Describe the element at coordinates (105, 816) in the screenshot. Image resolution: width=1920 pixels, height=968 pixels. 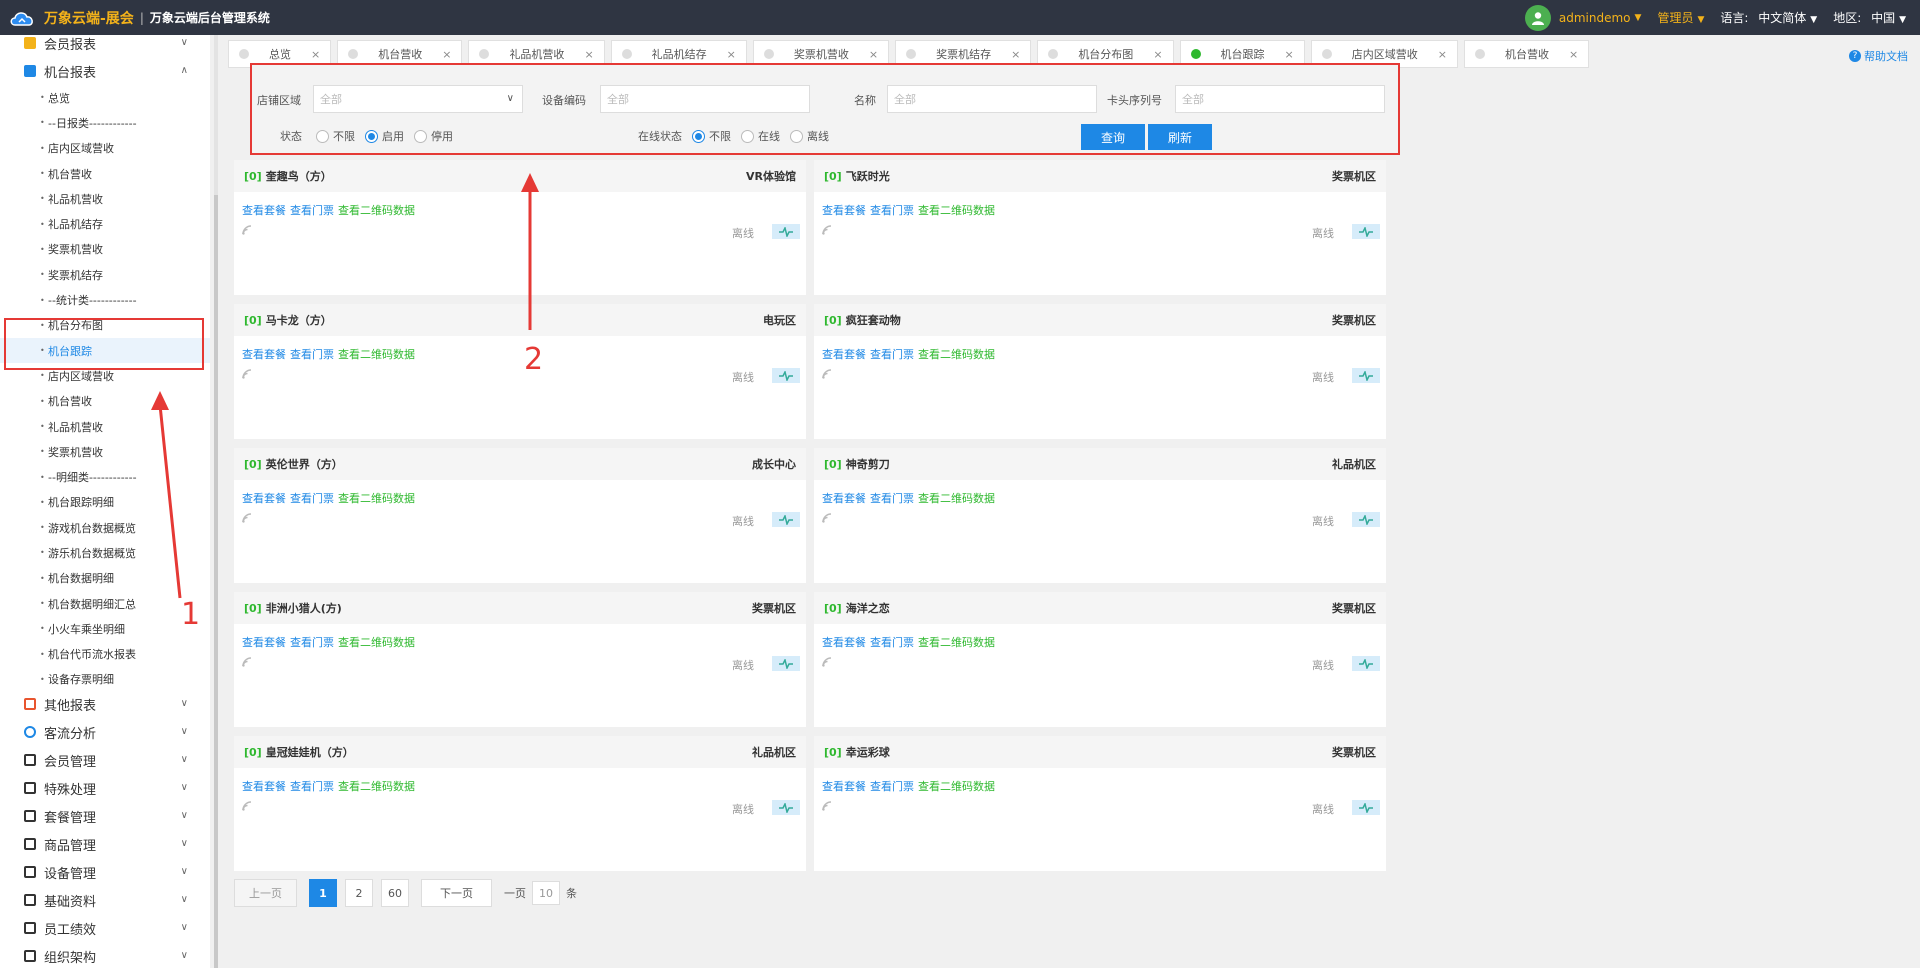
I see `sidebar-group: 套餐管理 ∨` at that location.